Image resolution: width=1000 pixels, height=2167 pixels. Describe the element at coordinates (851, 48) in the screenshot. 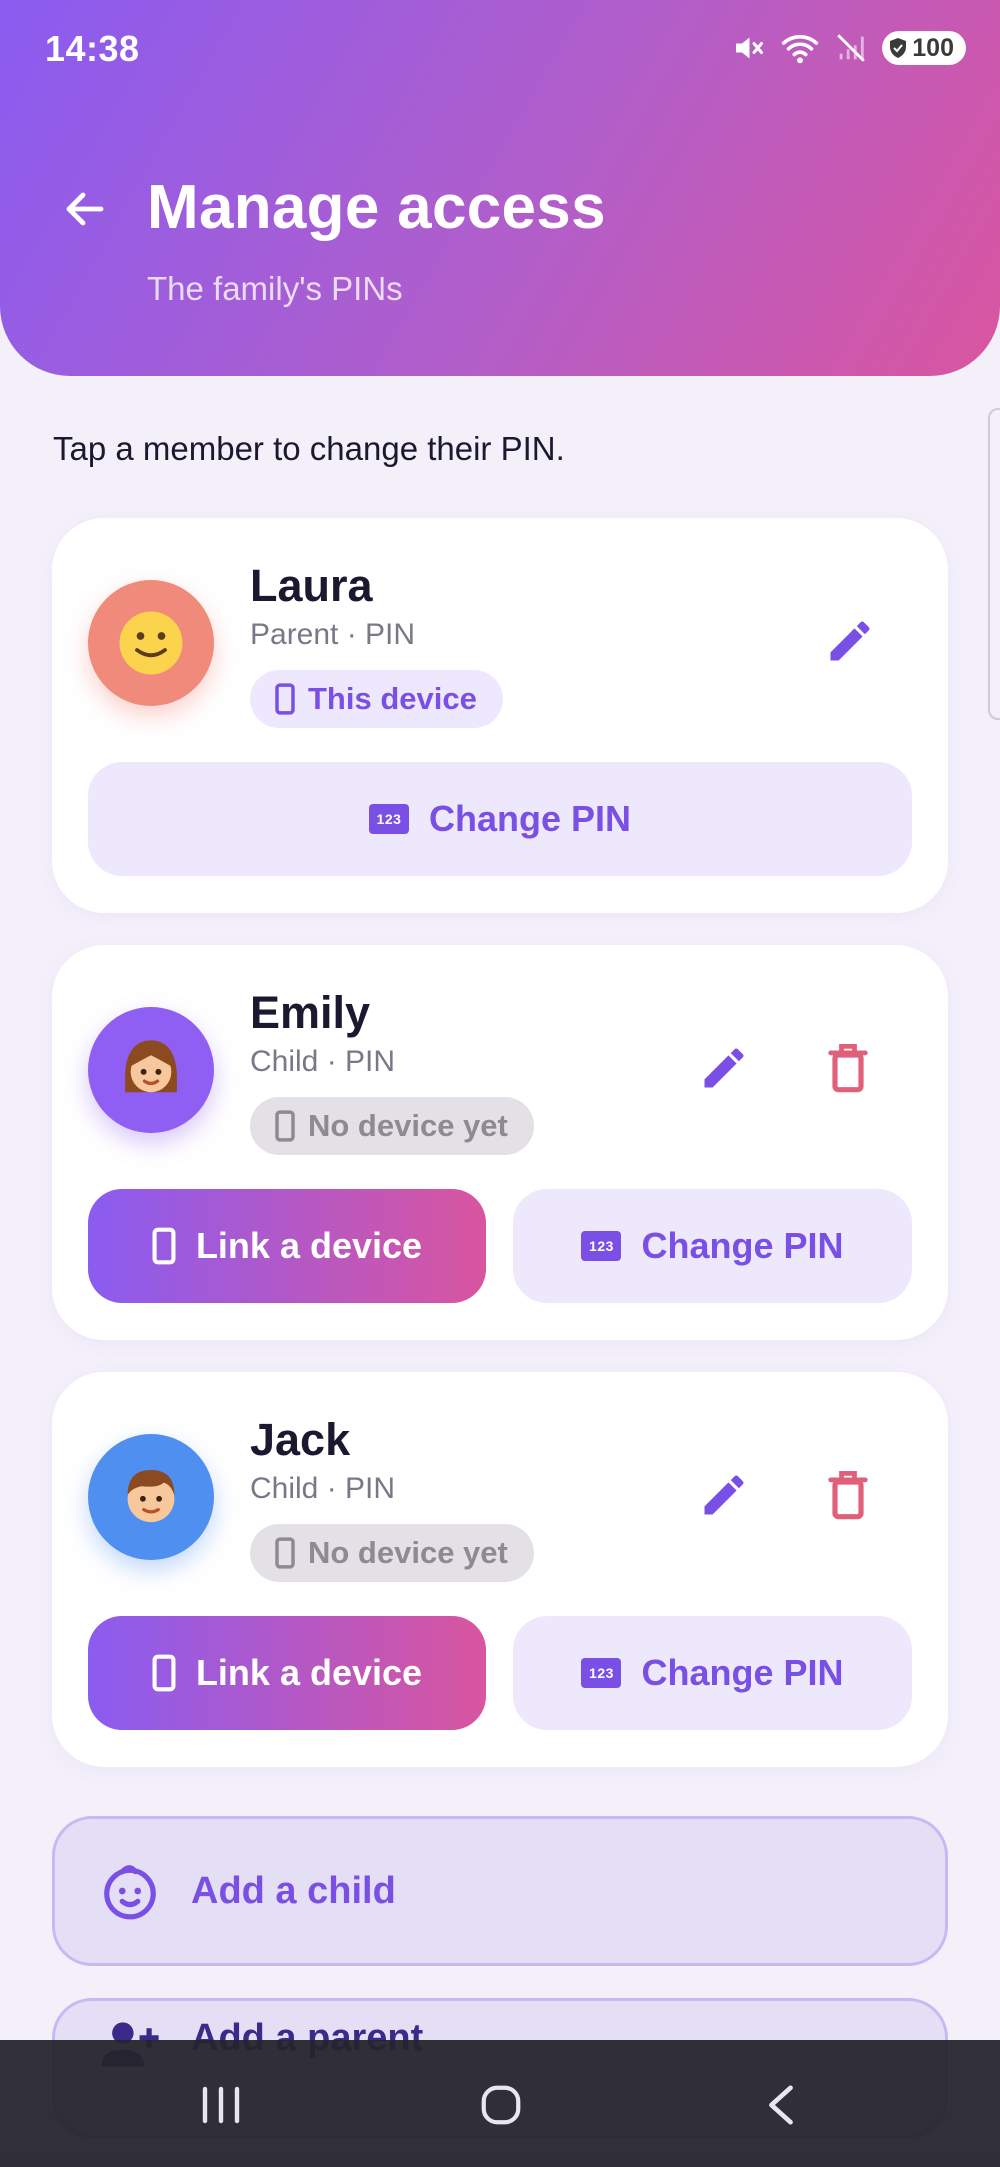

I see `signal-off-icon` at that location.